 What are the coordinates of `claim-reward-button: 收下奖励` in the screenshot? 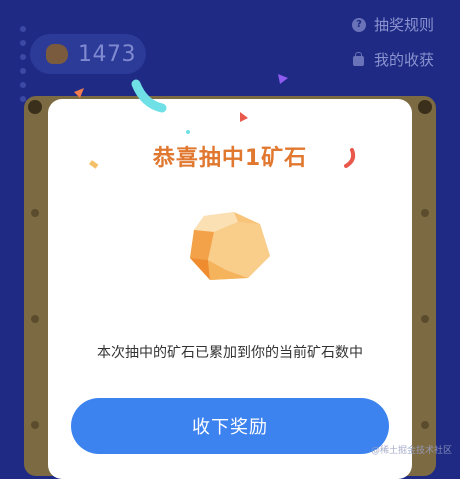 It's located at (230, 426).